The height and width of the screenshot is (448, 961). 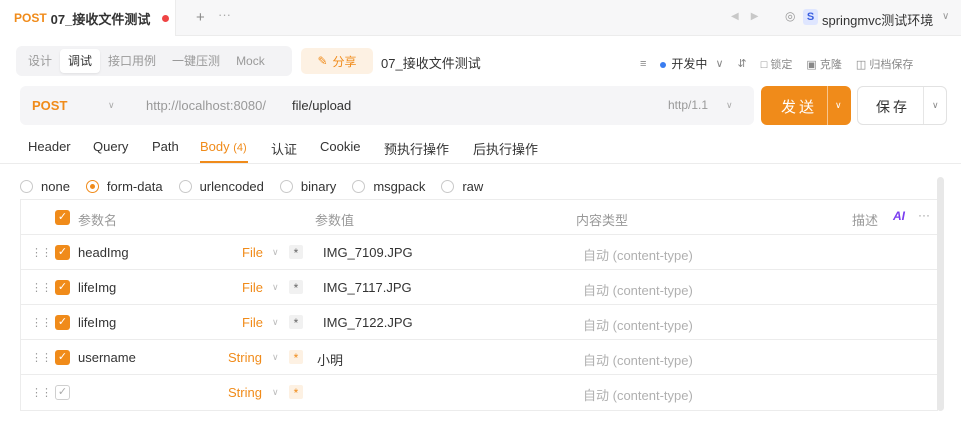 I want to click on protocol-select: http/1.1, so click(x=688, y=105).